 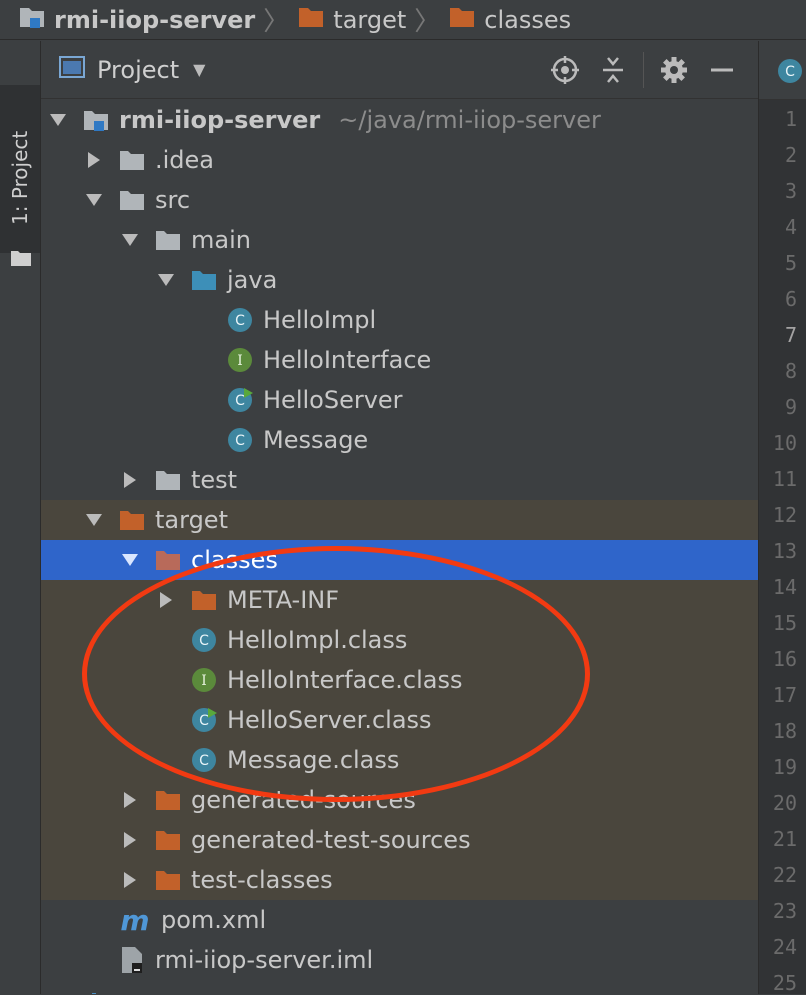 I want to click on tree-row-src: src, so click(x=399, y=200).